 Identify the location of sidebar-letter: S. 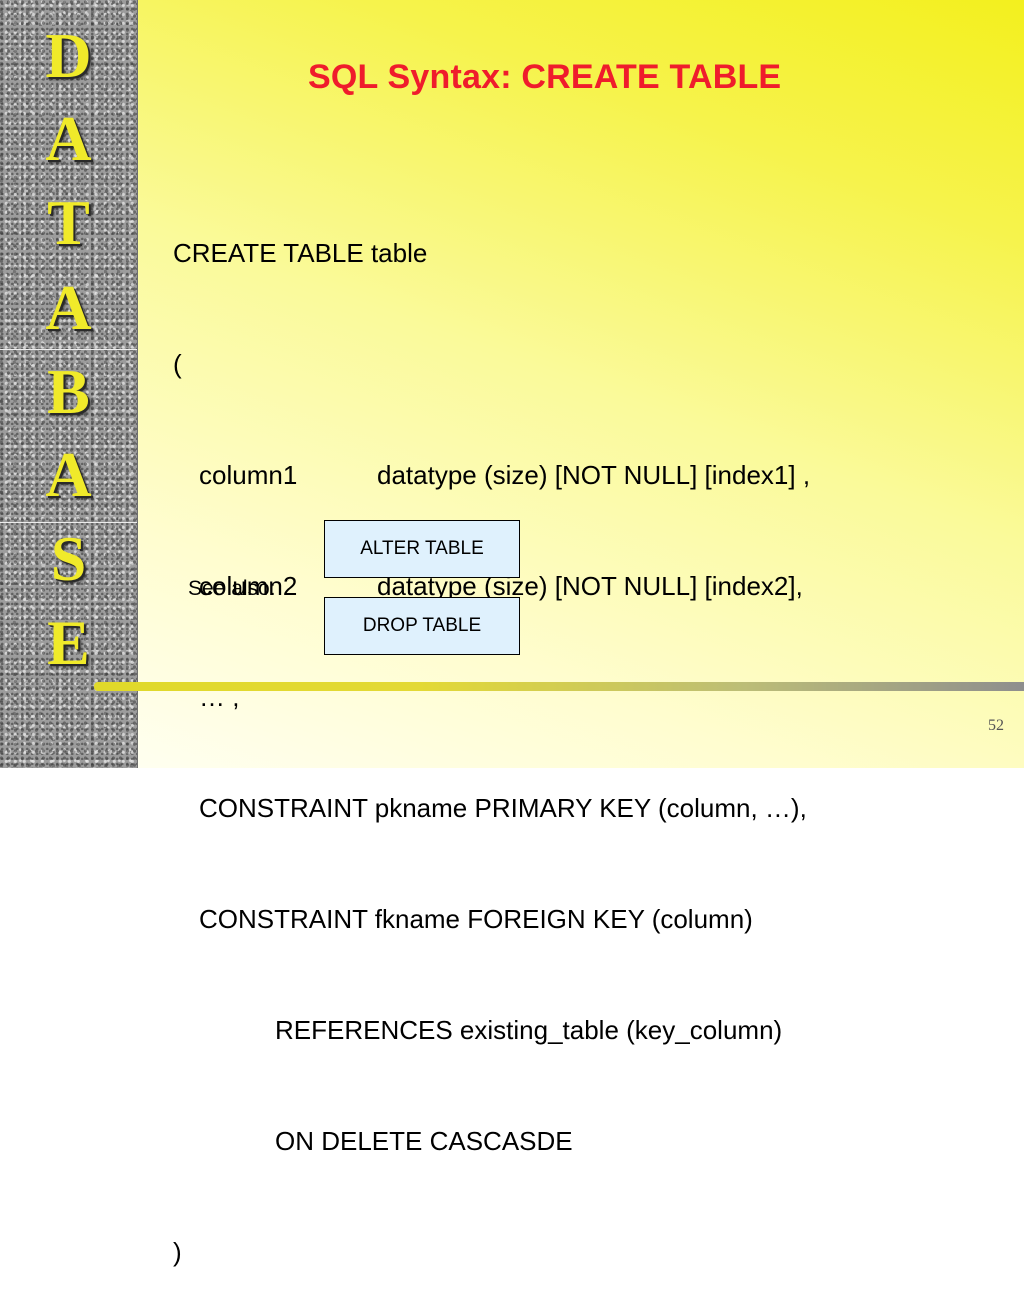
(68, 558).